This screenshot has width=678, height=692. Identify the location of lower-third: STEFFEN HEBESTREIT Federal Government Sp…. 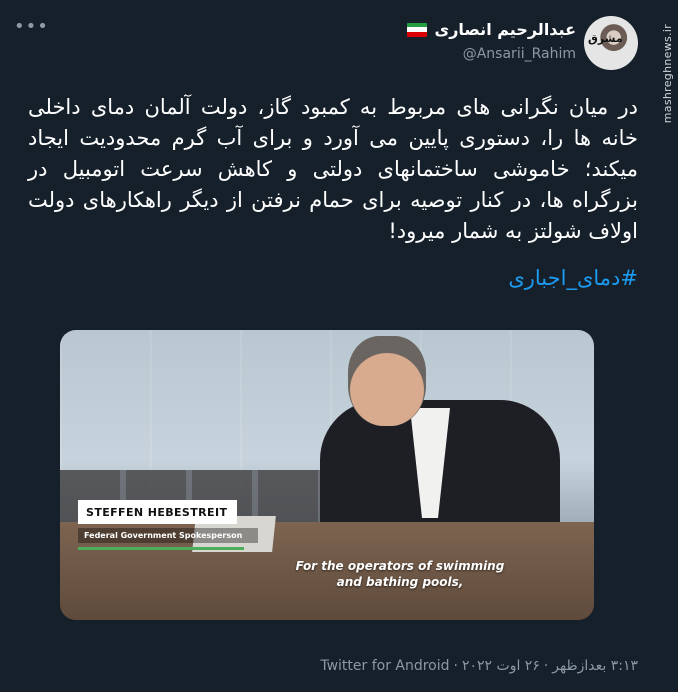
(168, 525).